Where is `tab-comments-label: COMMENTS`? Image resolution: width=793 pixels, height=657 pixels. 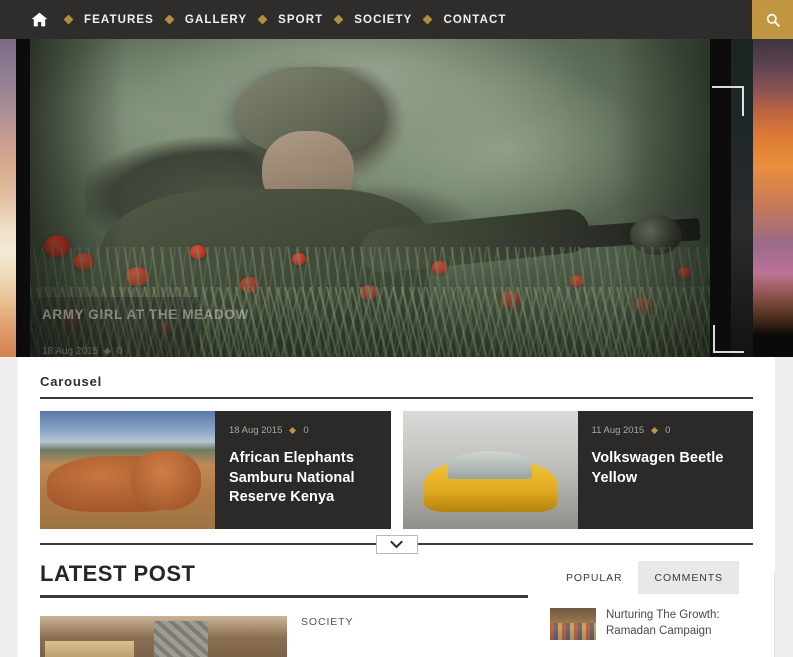
tab-comments-label: COMMENTS is located at coordinates (688, 577).